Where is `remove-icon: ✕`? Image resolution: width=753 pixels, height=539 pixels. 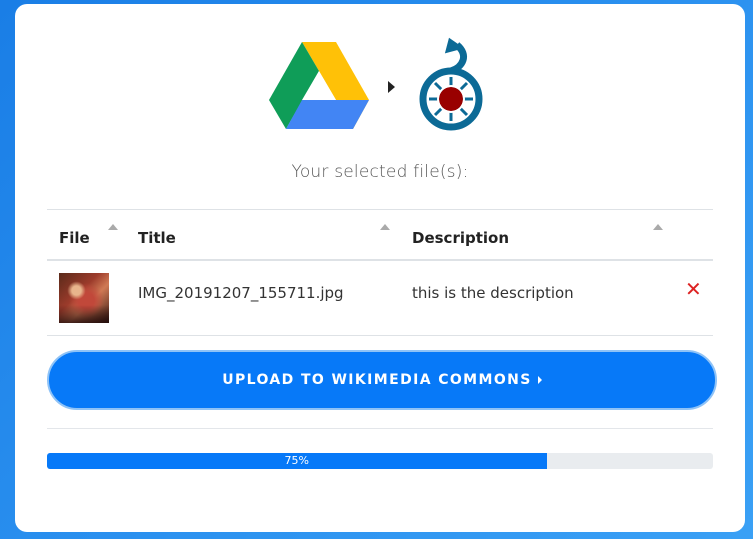
remove-icon: ✕ is located at coordinates (693, 289).